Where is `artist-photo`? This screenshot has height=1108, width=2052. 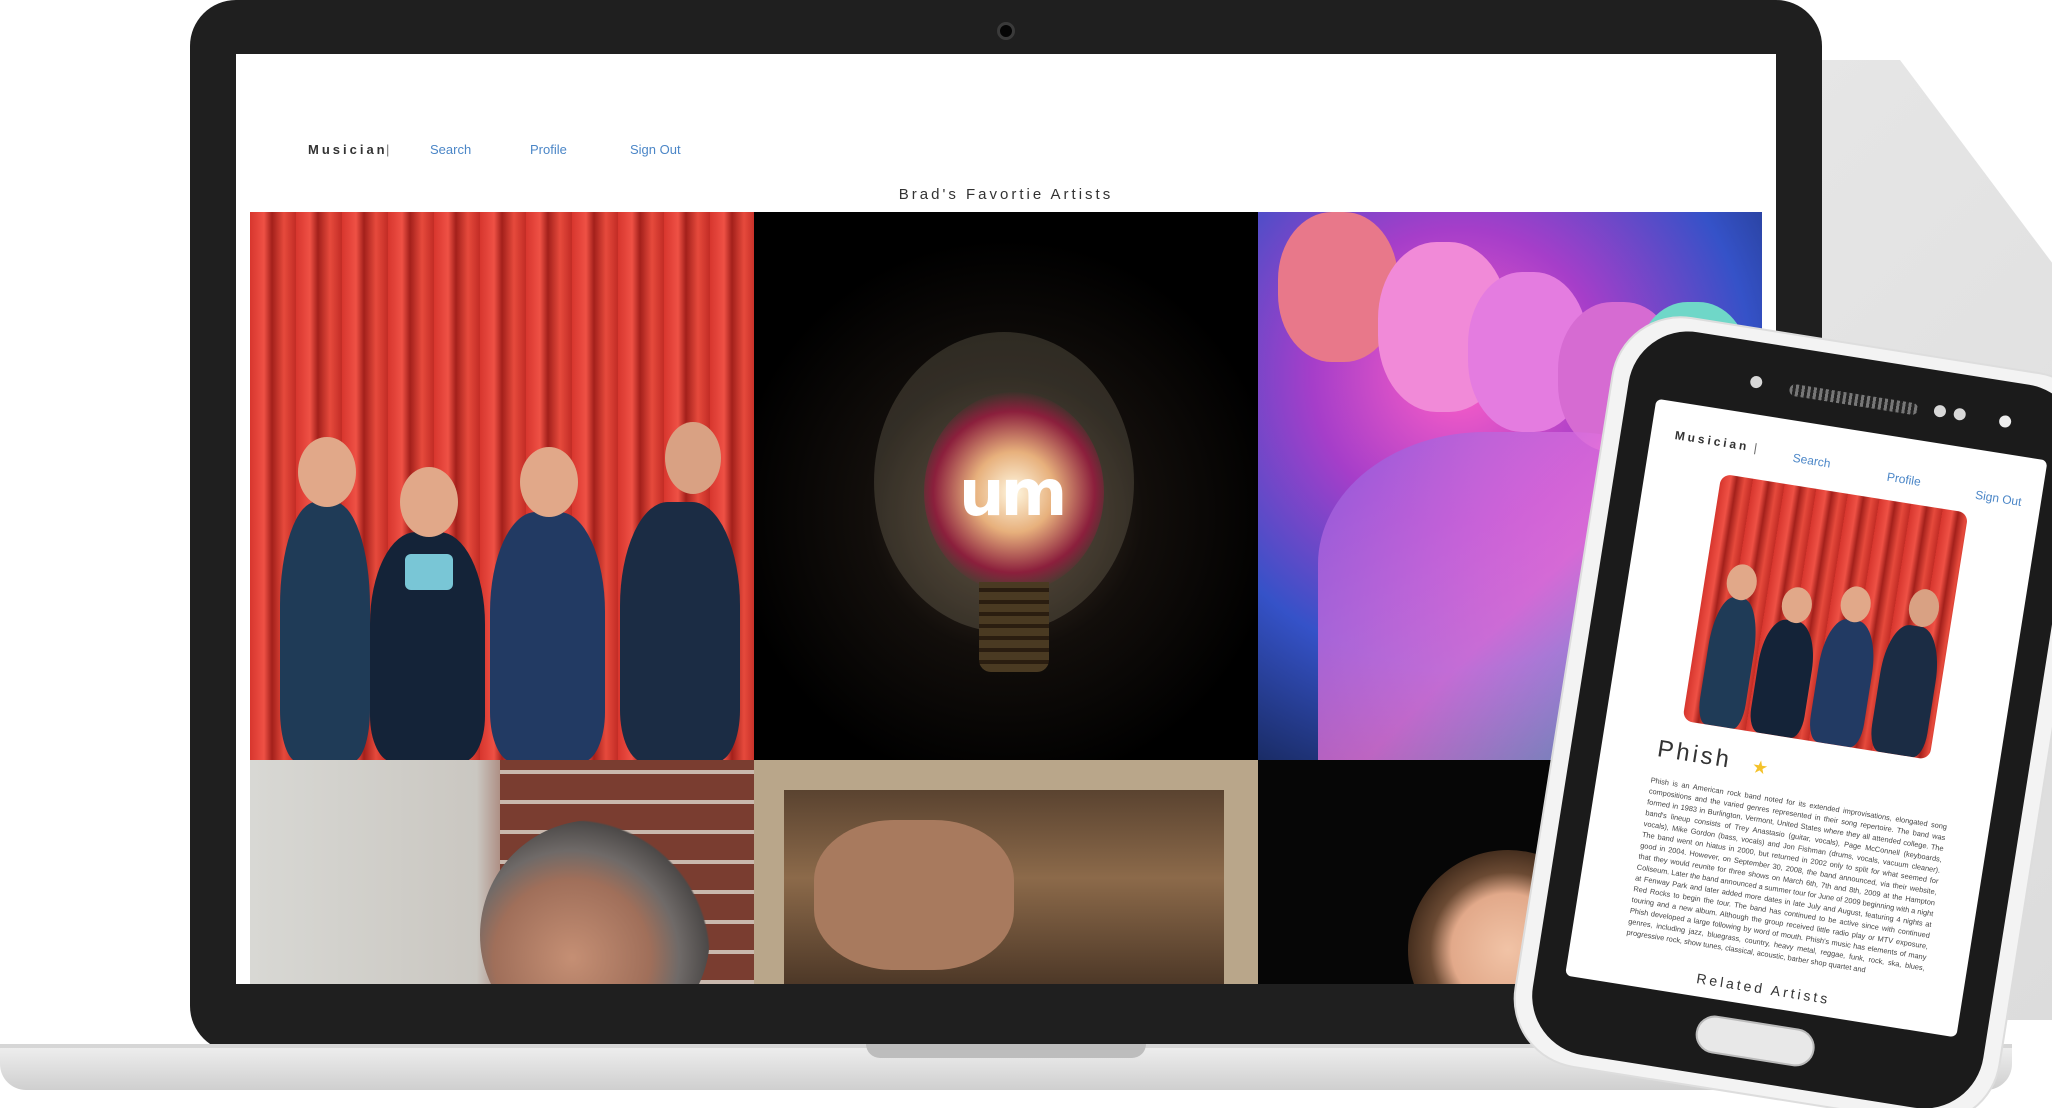 artist-photo is located at coordinates (1825, 616).